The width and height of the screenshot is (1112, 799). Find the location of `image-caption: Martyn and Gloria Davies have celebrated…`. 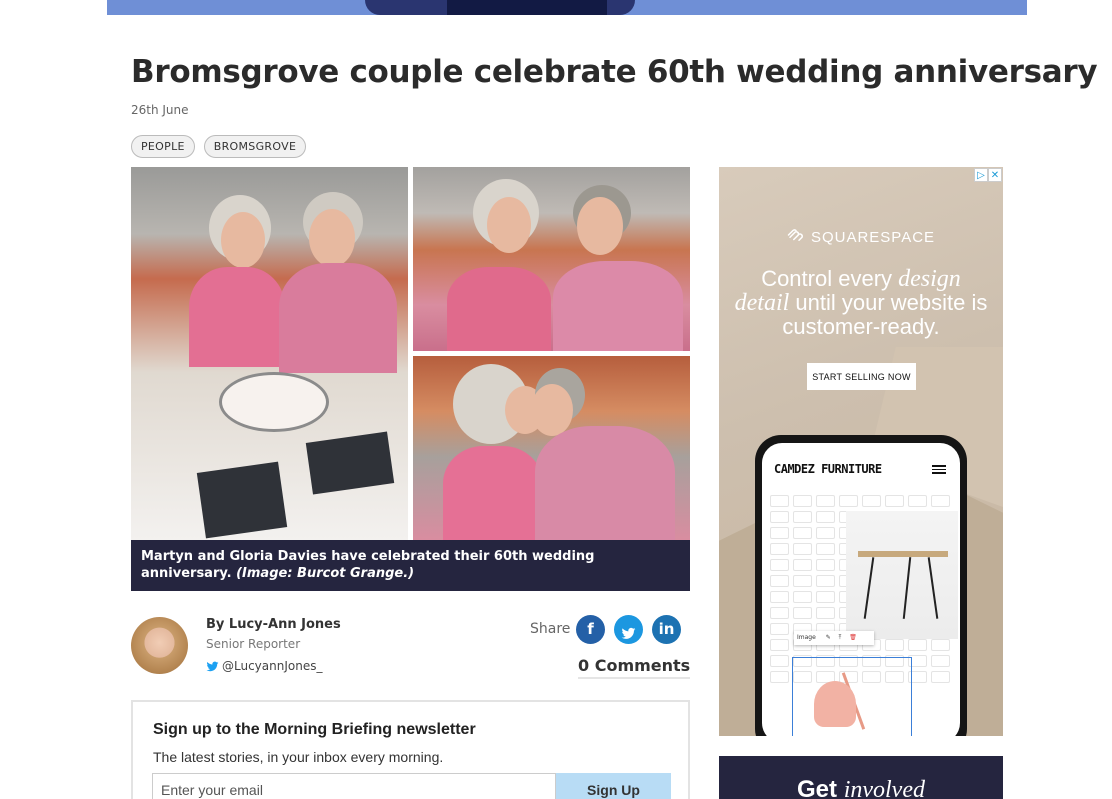

image-caption: Martyn and Gloria Davies have celebrated… is located at coordinates (410, 565).